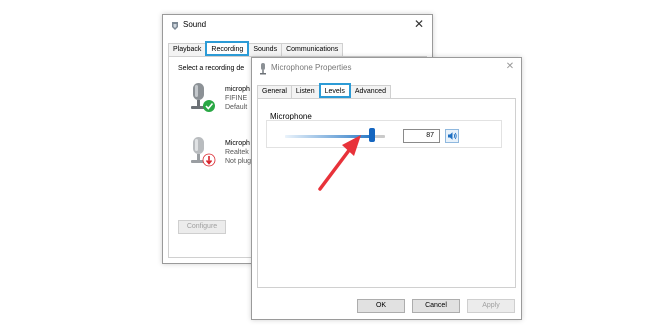 This screenshot has width=655, height=335. I want to click on tab-advanced: Advanced, so click(370, 91).